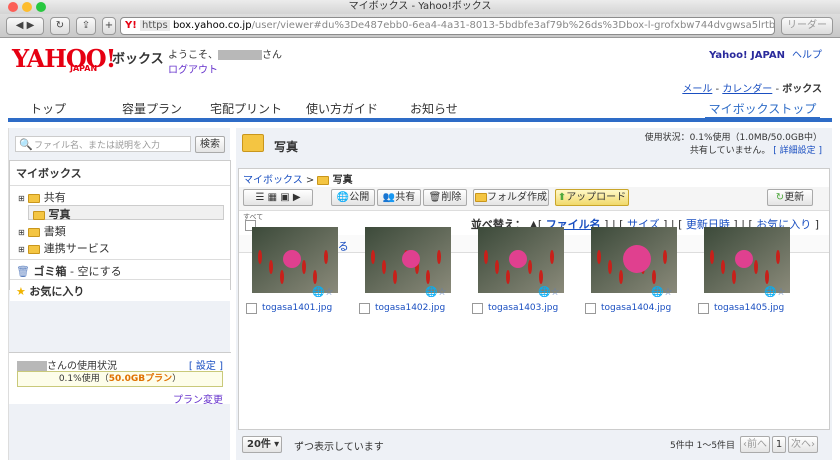 Image resolution: width=840 pixels, height=460 pixels. I want to click on upload-button: ⬆アップロード, so click(592, 197).